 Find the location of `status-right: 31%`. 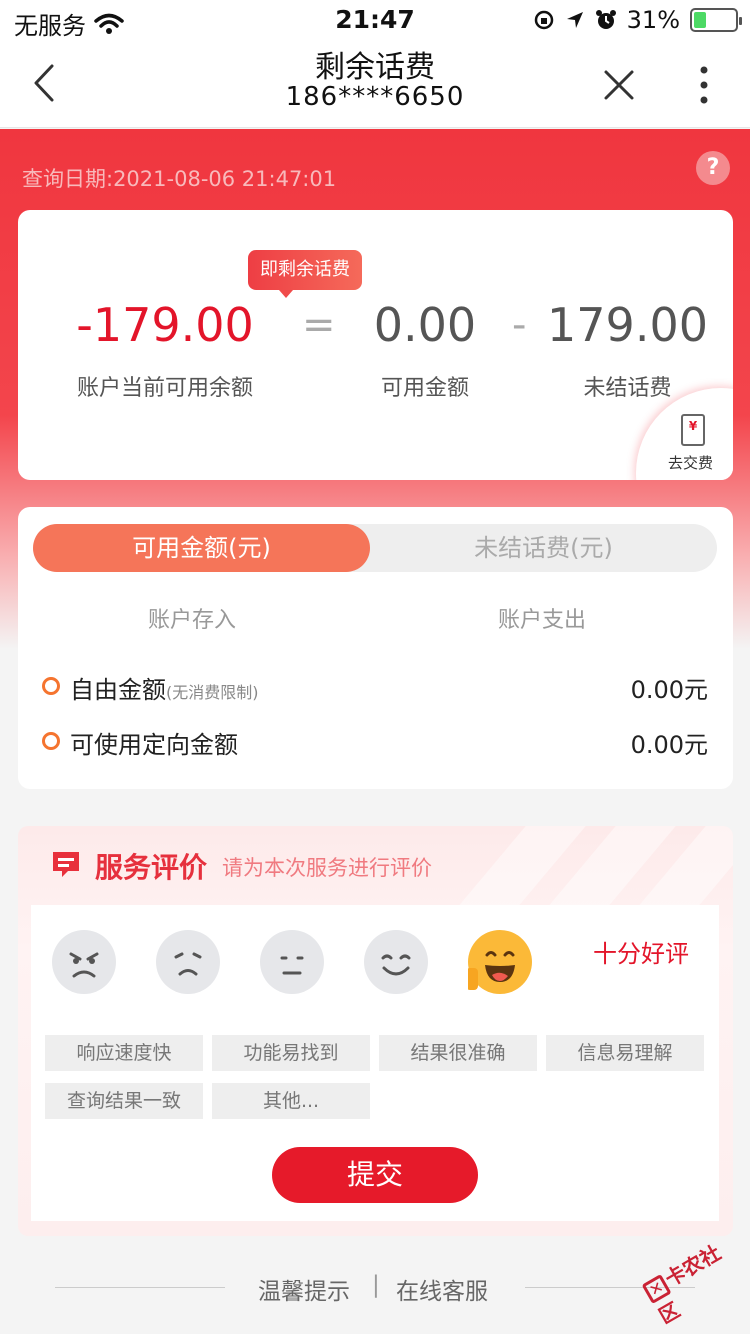

status-right: 31% is located at coordinates (637, 20).